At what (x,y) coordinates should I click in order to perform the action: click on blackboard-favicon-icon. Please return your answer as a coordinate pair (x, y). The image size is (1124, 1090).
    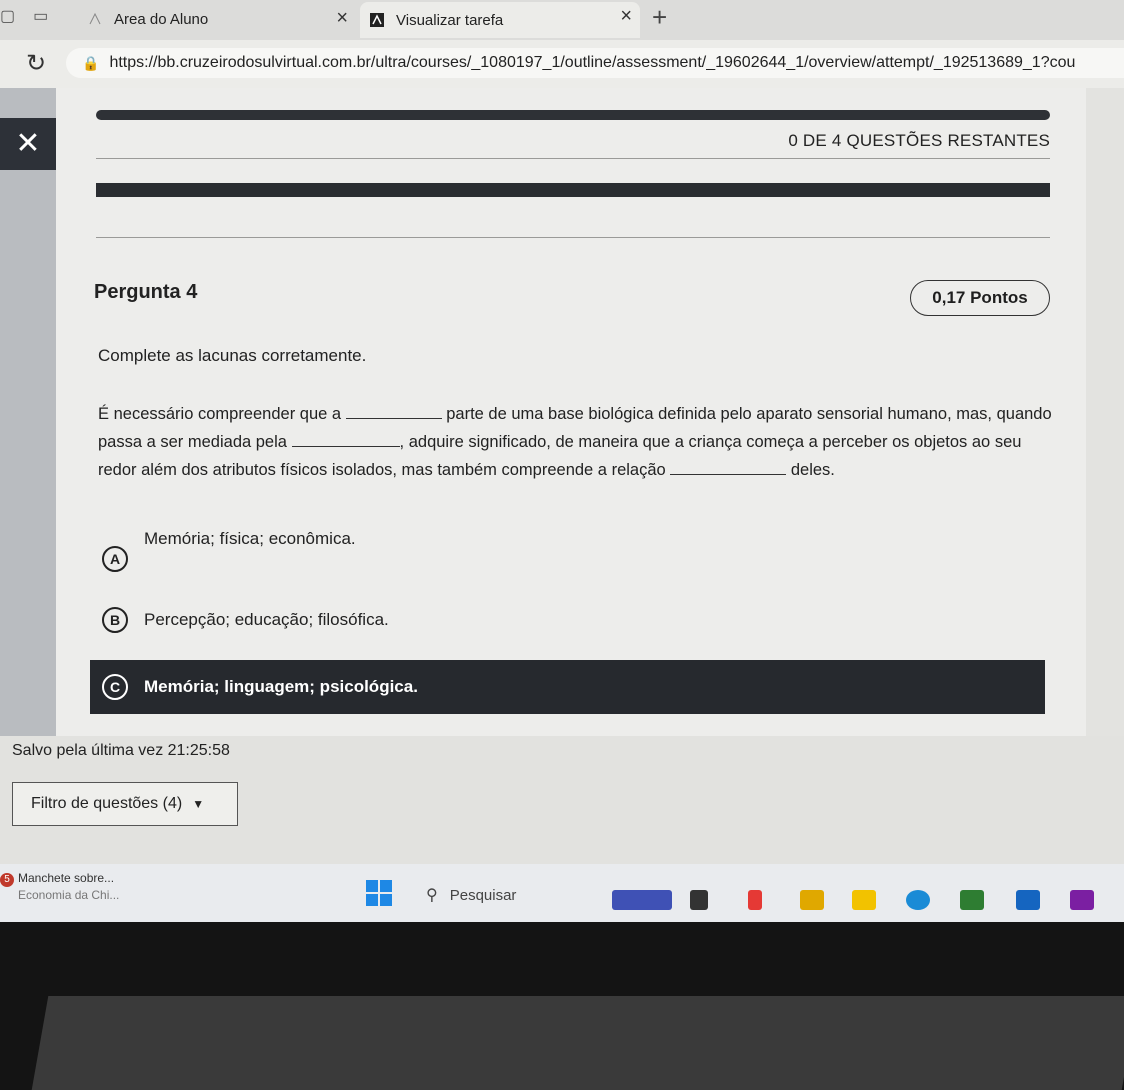
    Looking at the image, I should click on (377, 20).